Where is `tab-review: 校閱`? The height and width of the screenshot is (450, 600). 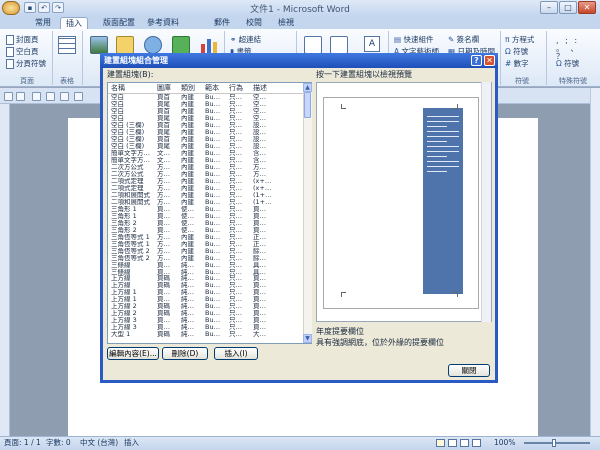 tab-review: 校閱 is located at coordinates (254, 23).